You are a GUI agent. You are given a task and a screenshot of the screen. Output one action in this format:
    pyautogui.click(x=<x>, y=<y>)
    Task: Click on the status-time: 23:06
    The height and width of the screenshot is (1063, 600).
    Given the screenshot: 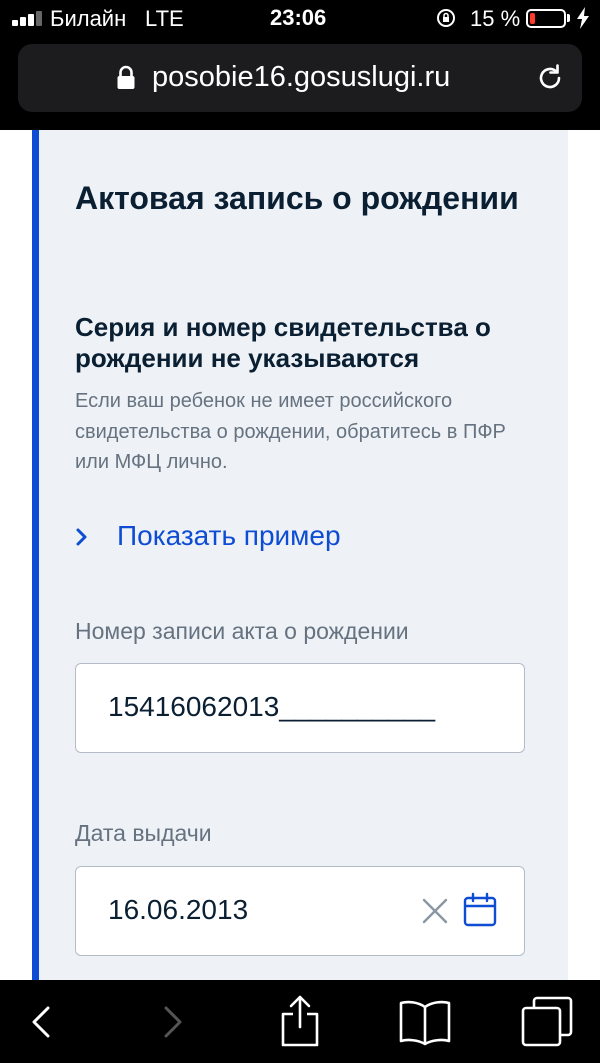 What is the action you would take?
    pyautogui.click(x=298, y=17)
    